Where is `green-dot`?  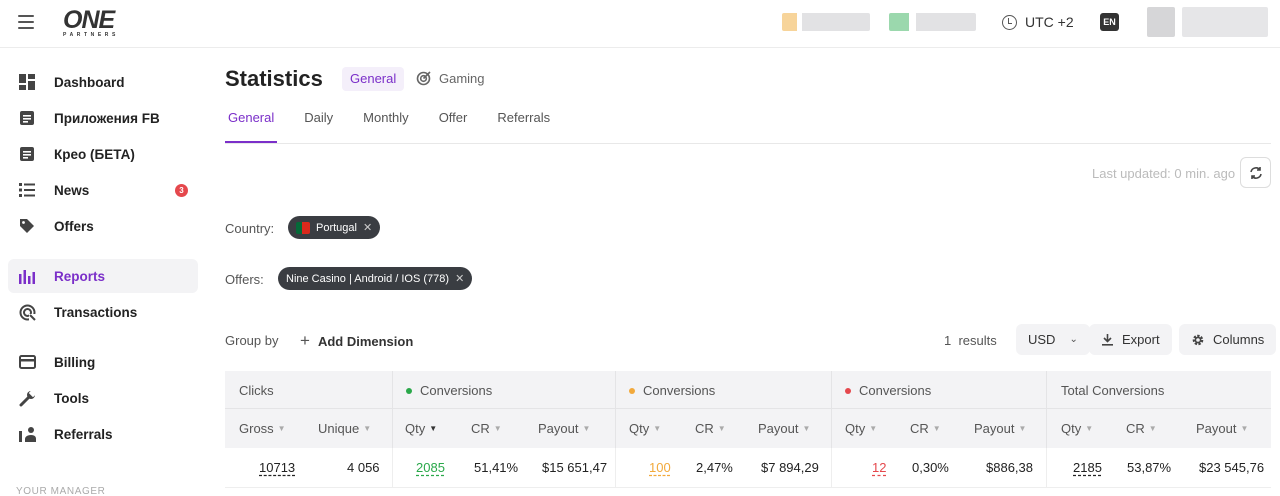
green-dot is located at coordinates (409, 390).